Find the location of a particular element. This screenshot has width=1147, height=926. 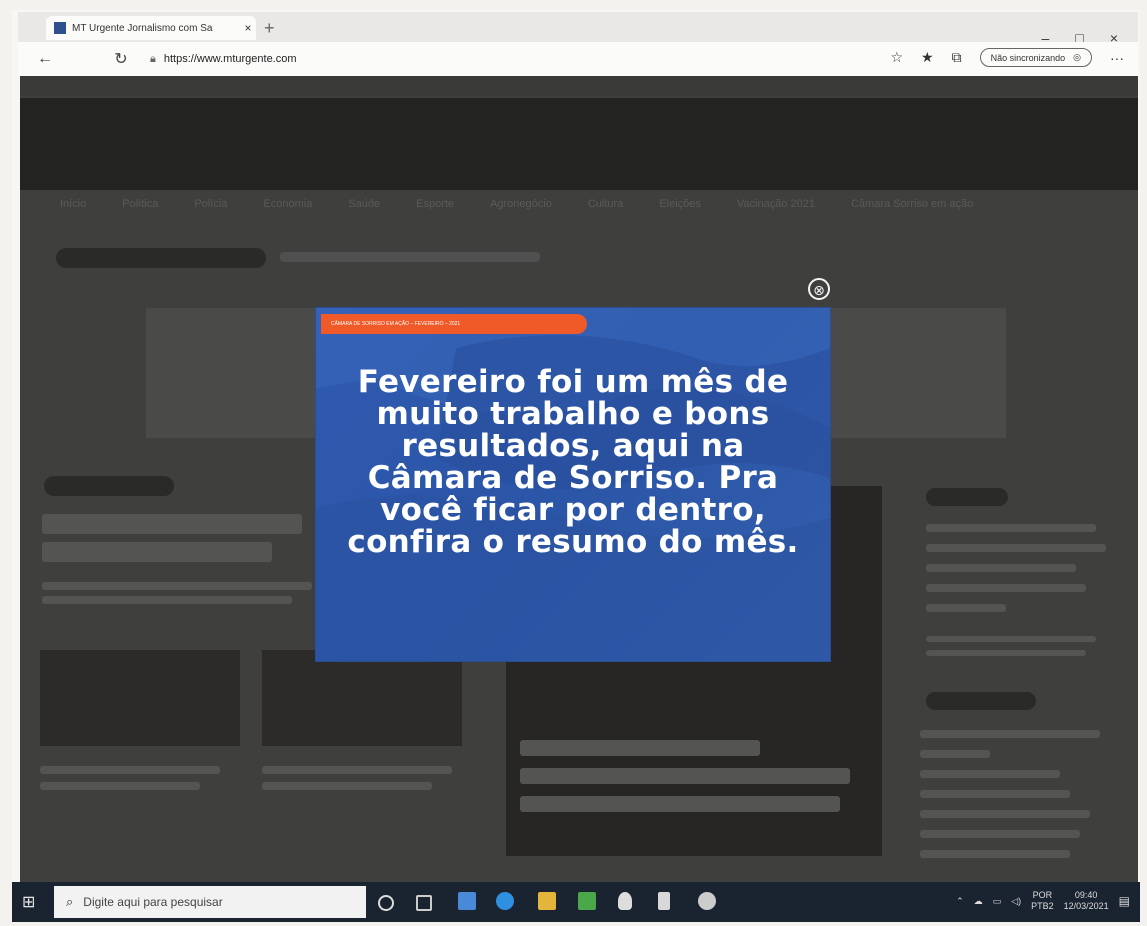

url-text: https://www.mturgente.com is located at coordinates (230, 59).